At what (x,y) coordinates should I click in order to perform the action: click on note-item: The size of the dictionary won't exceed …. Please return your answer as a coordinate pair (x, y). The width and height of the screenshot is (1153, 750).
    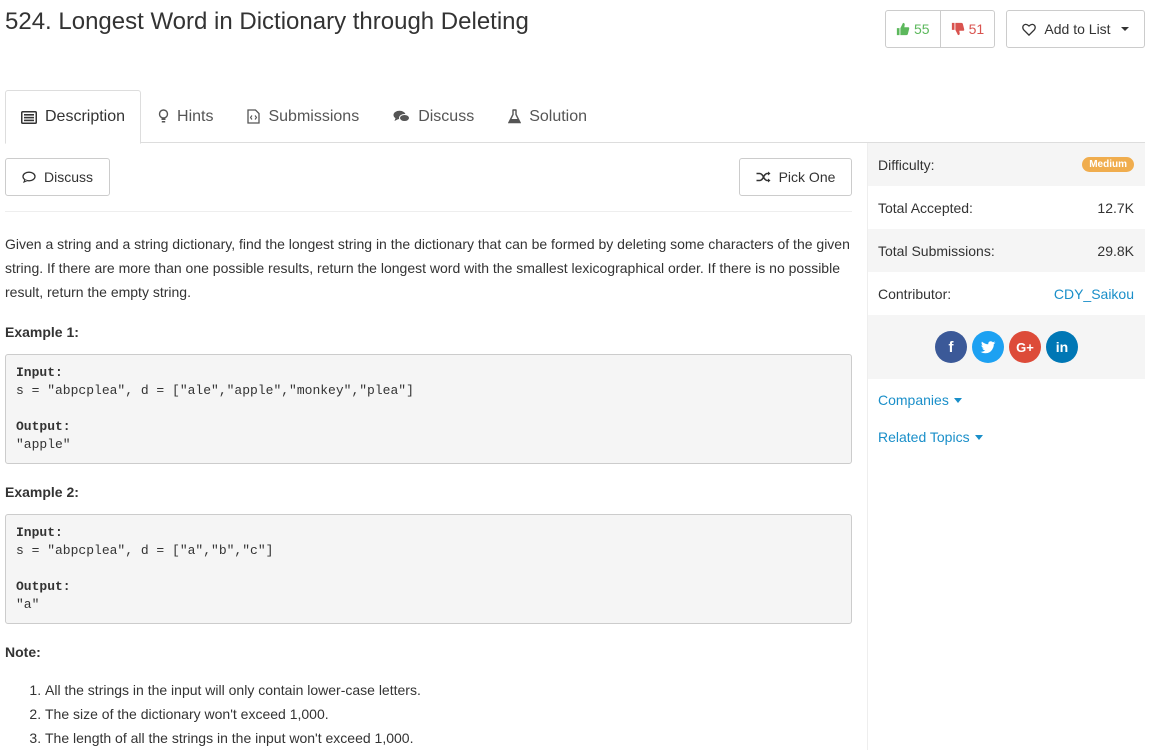
    Looking at the image, I should click on (450, 714).